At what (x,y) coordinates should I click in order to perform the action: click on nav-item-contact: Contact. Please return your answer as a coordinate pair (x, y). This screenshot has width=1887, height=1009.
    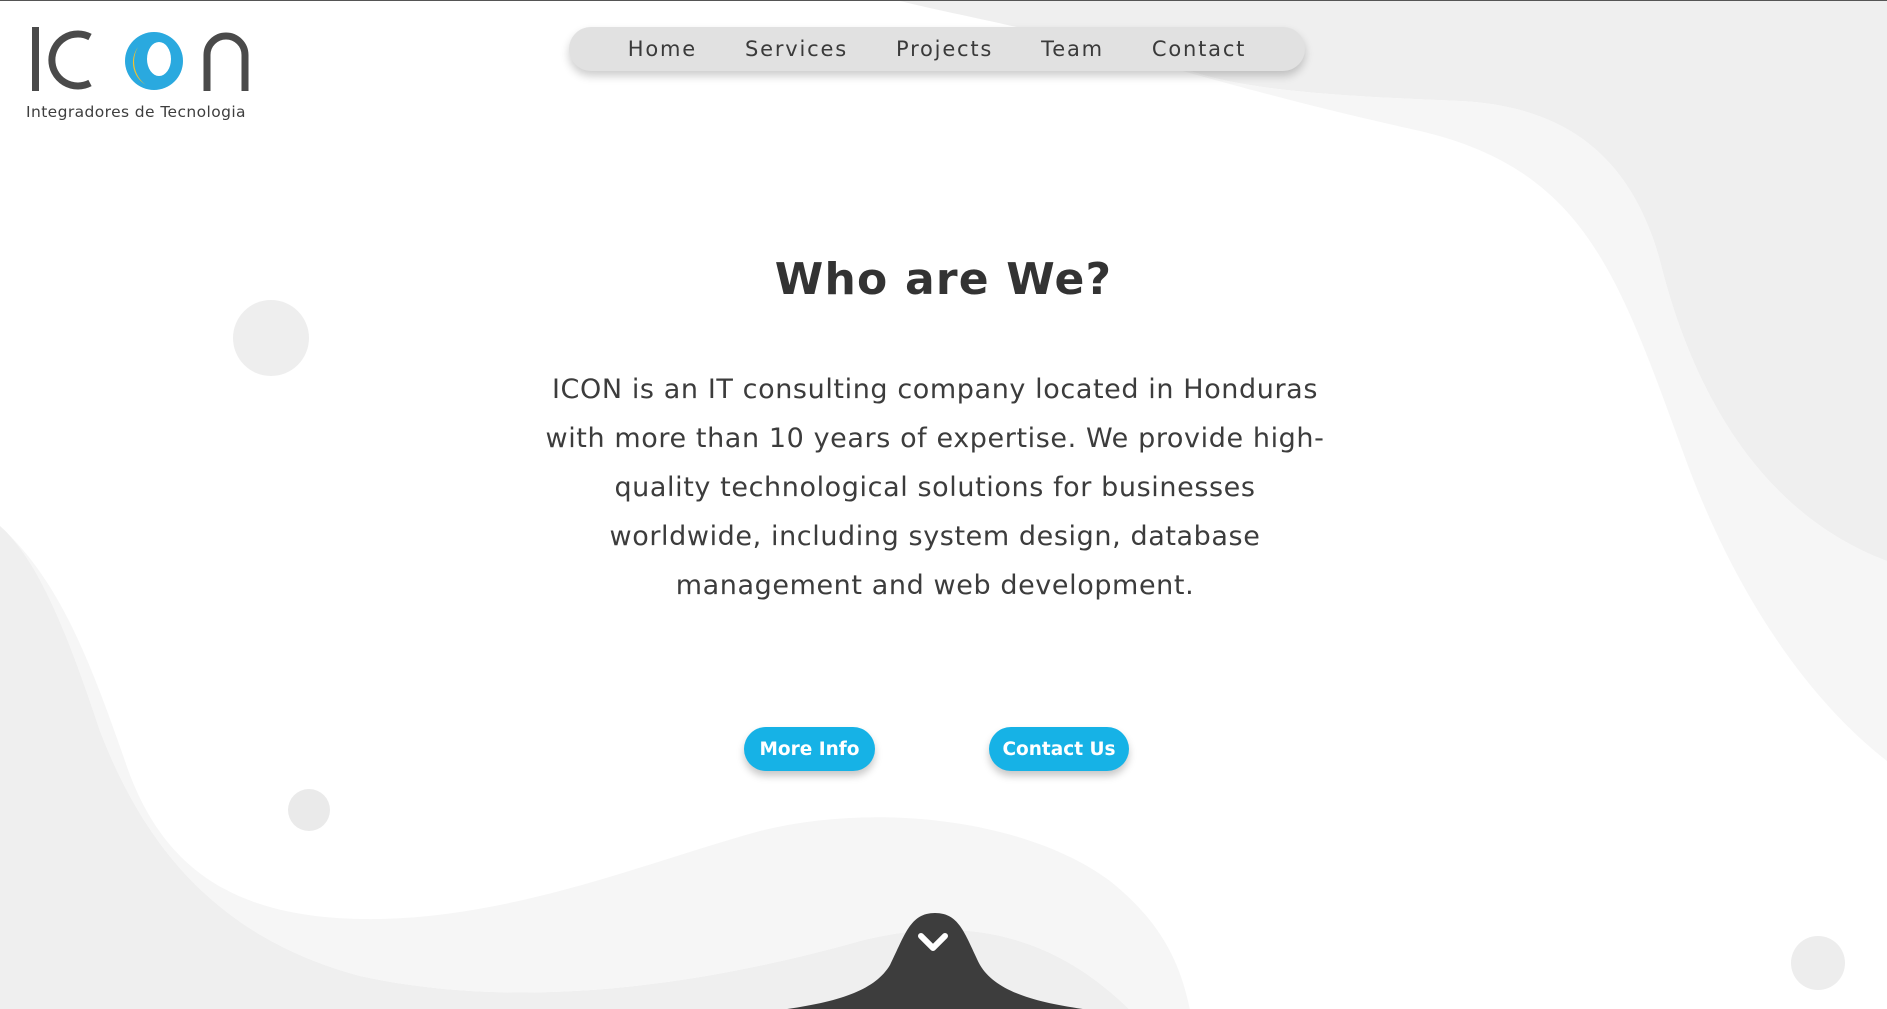
    Looking at the image, I should click on (1199, 49).